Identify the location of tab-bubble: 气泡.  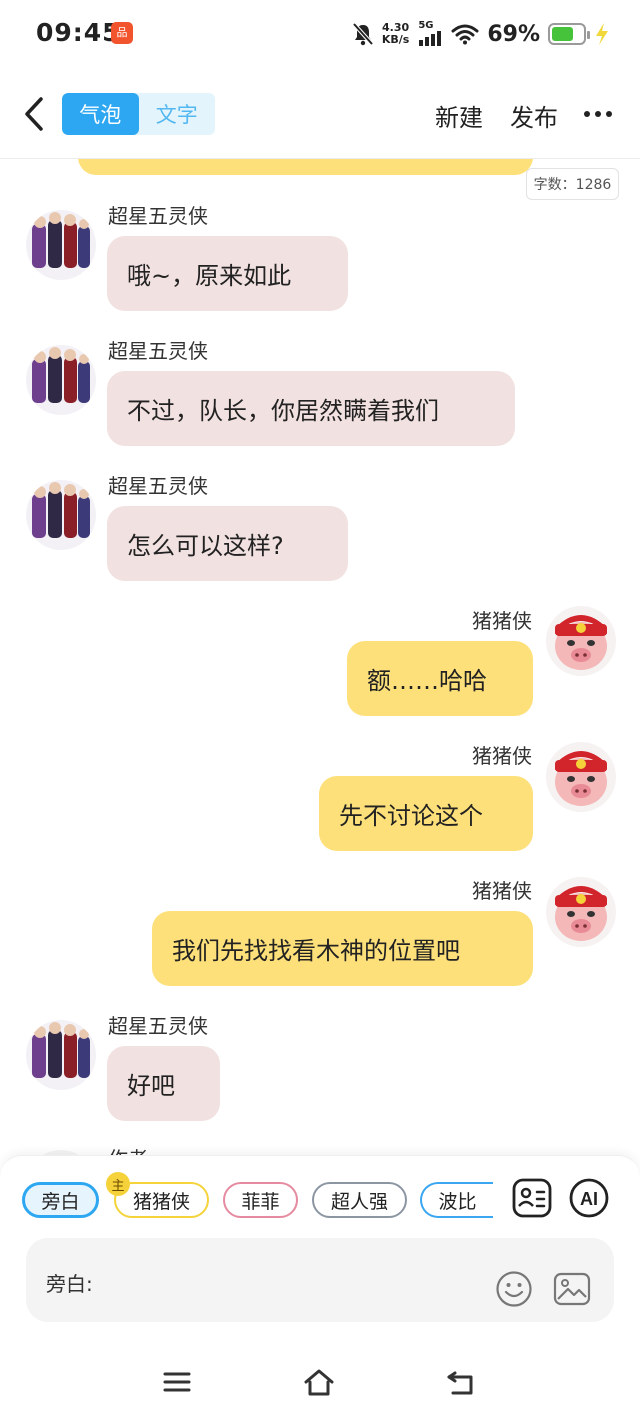
(100, 114).